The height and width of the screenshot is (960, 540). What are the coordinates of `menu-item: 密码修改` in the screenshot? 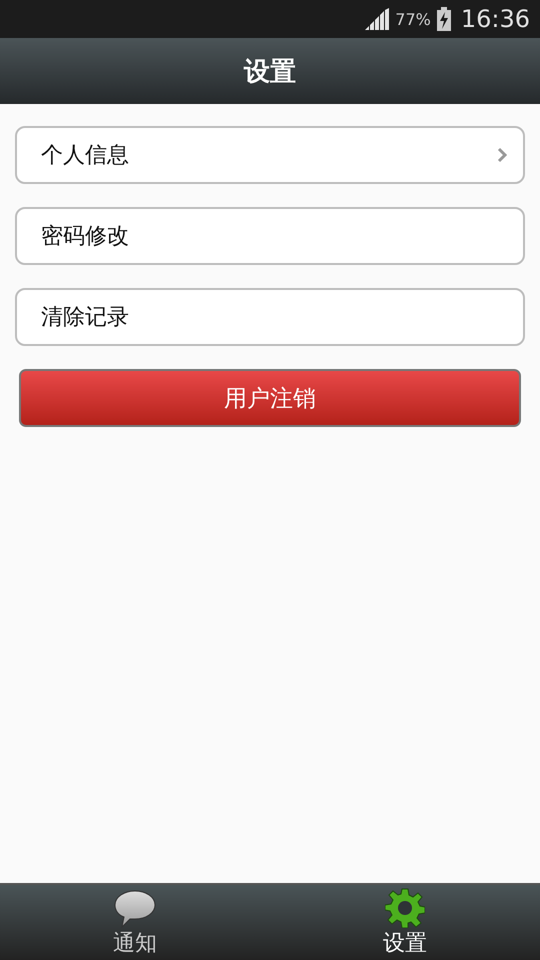 It's located at (270, 236).